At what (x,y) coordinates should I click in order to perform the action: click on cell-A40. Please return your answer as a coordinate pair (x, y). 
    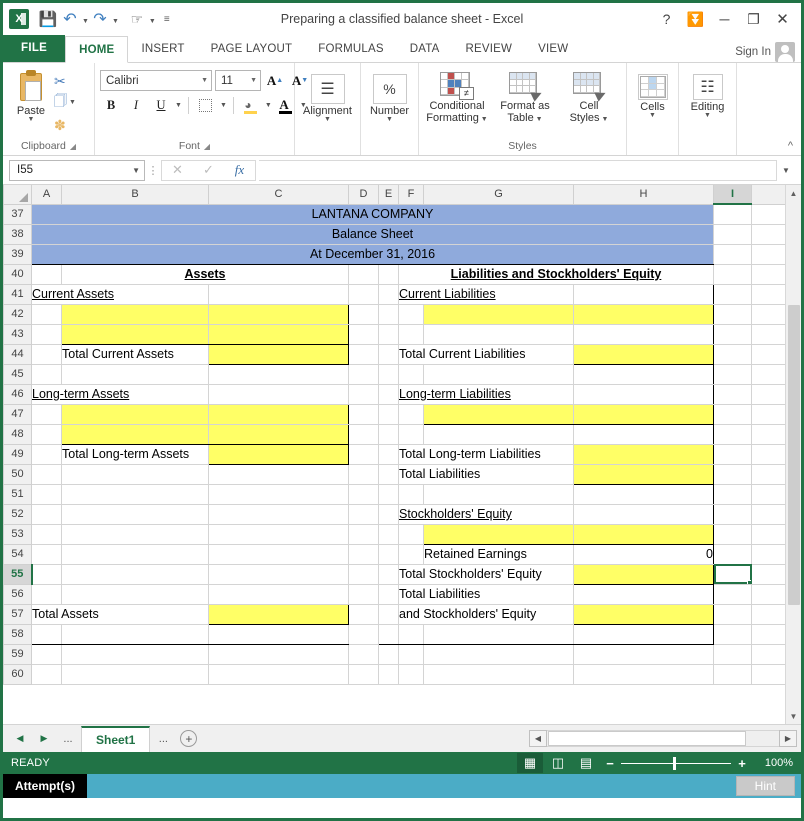
    Looking at the image, I should click on (46, 274).